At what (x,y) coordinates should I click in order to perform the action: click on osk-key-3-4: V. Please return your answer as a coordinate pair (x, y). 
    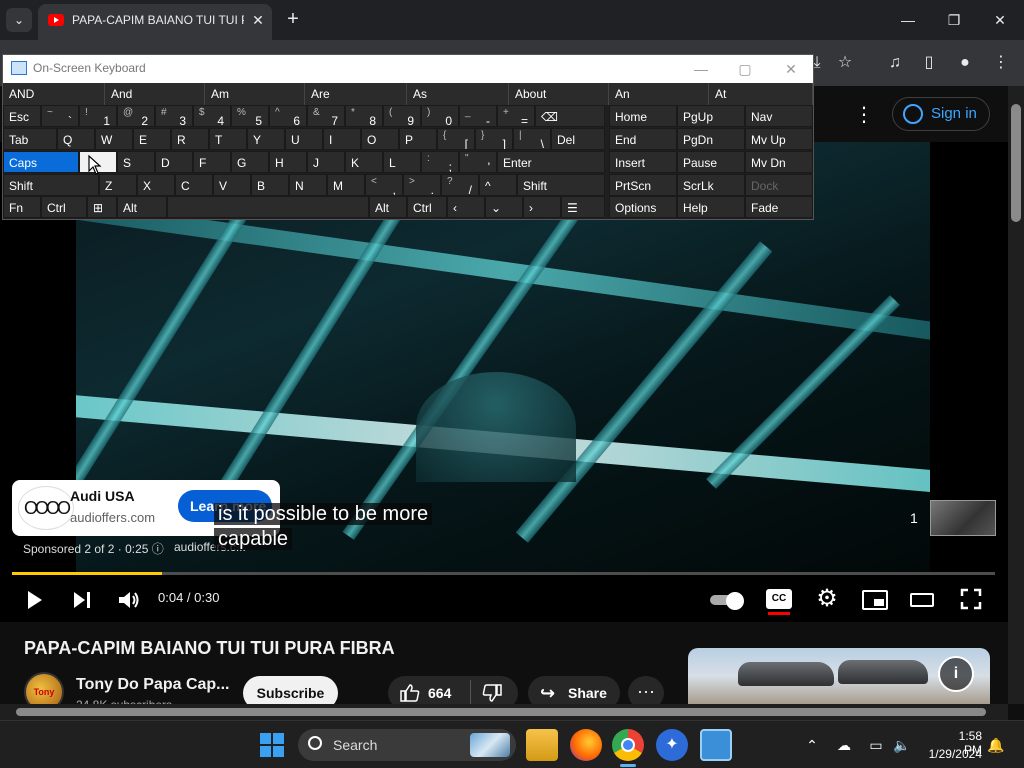
    Looking at the image, I should click on (232, 185).